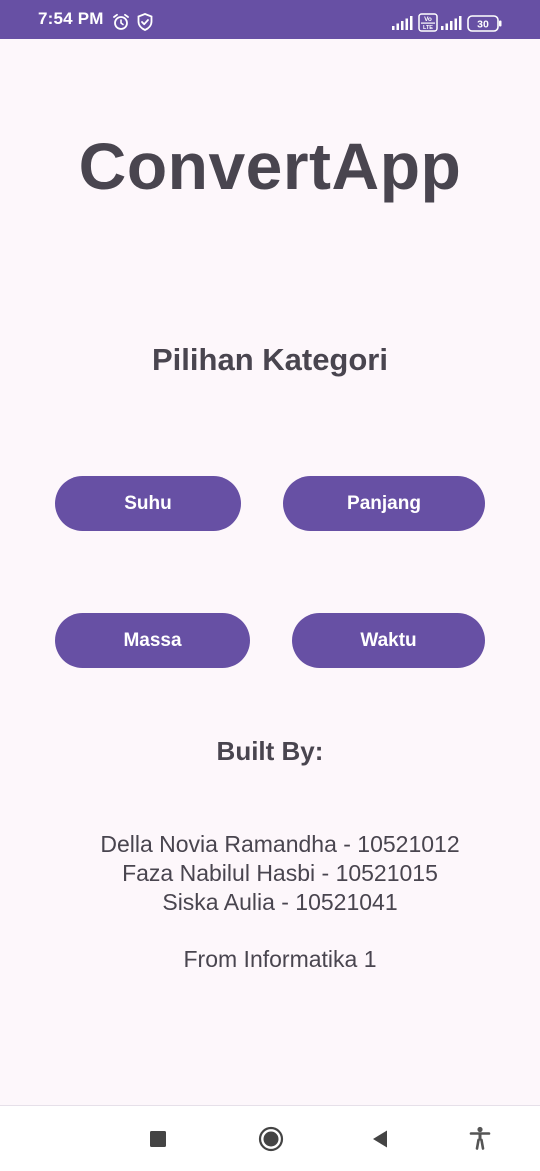 The height and width of the screenshot is (1171, 540). What do you see at coordinates (280, 844) in the screenshot?
I see `member-name: Della Novia Ramandha - 10521012` at bounding box center [280, 844].